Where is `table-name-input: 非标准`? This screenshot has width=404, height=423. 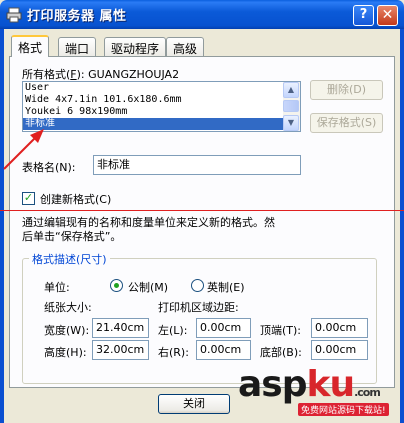 table-name-input: 非标准 is located at coordinates (197, 165).